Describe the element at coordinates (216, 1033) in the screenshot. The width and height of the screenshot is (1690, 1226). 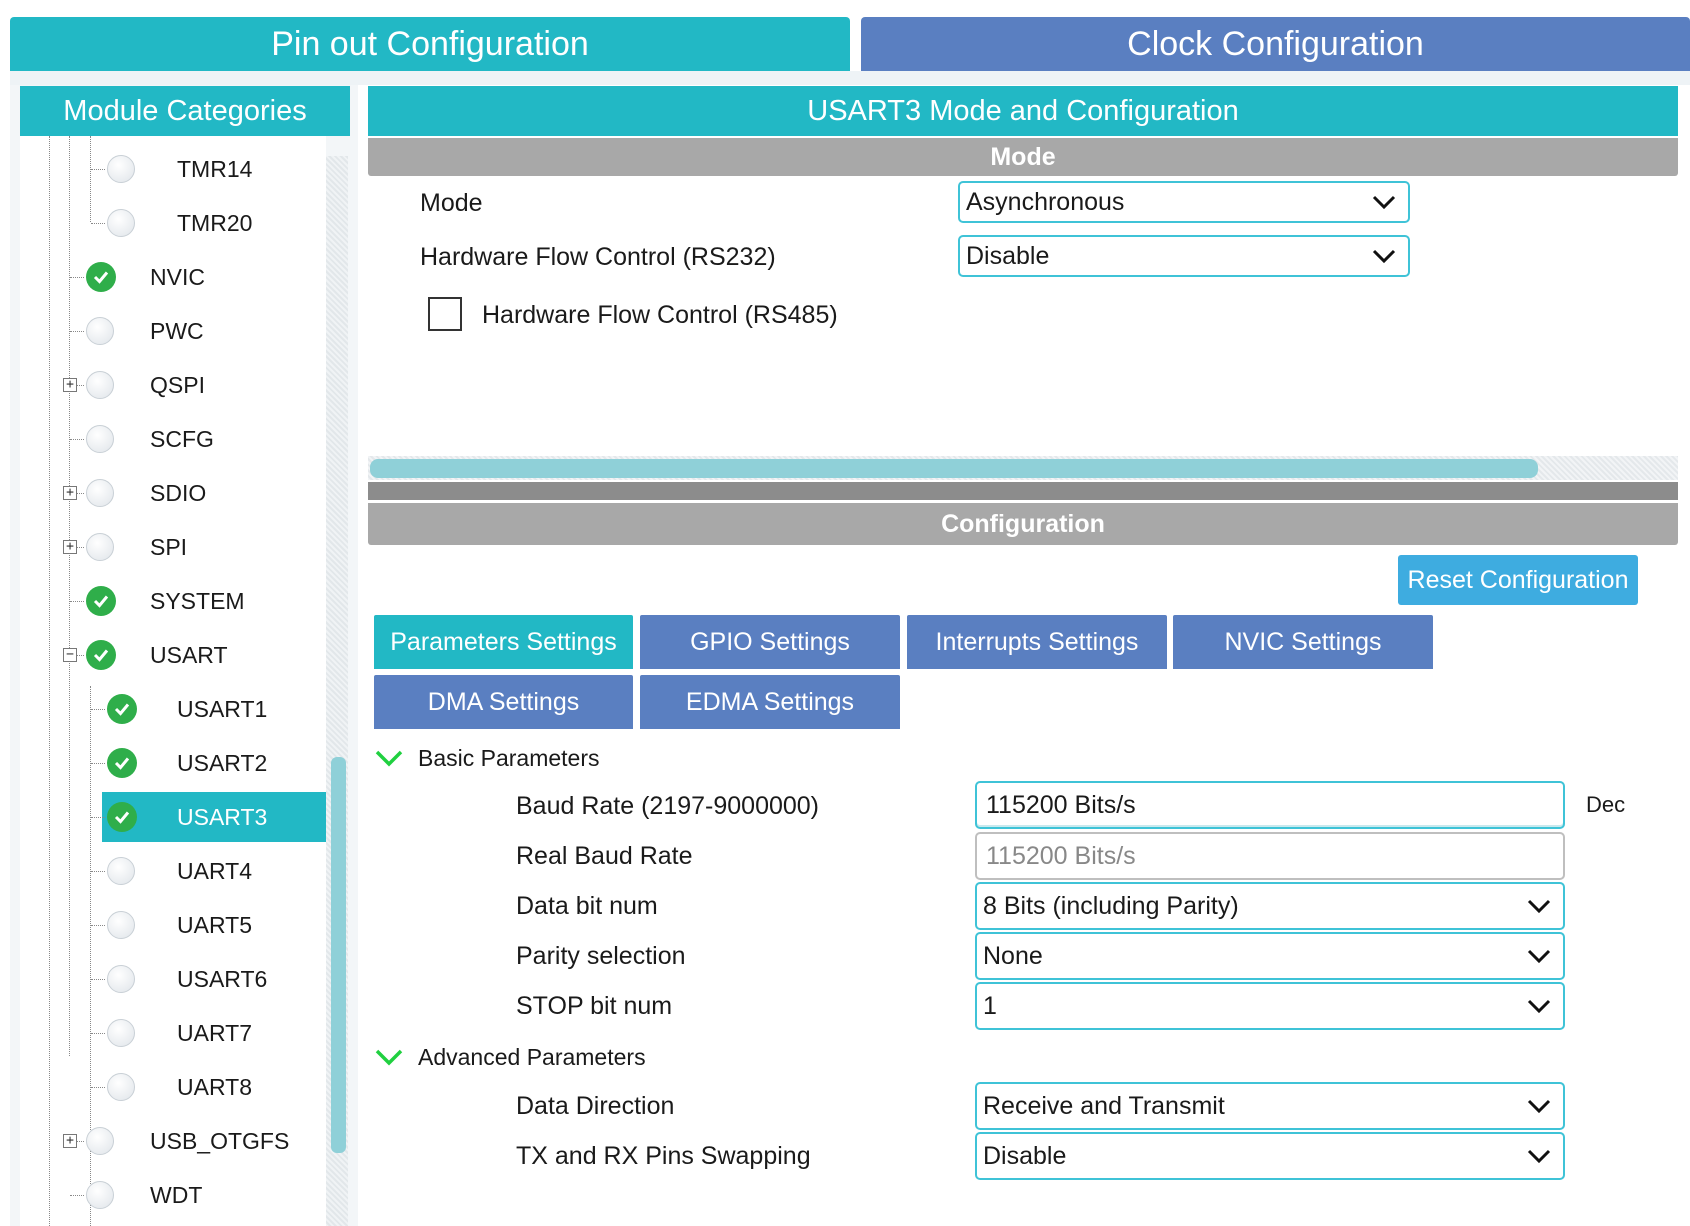
I see `tree-item-uart7: UART7` at that location.